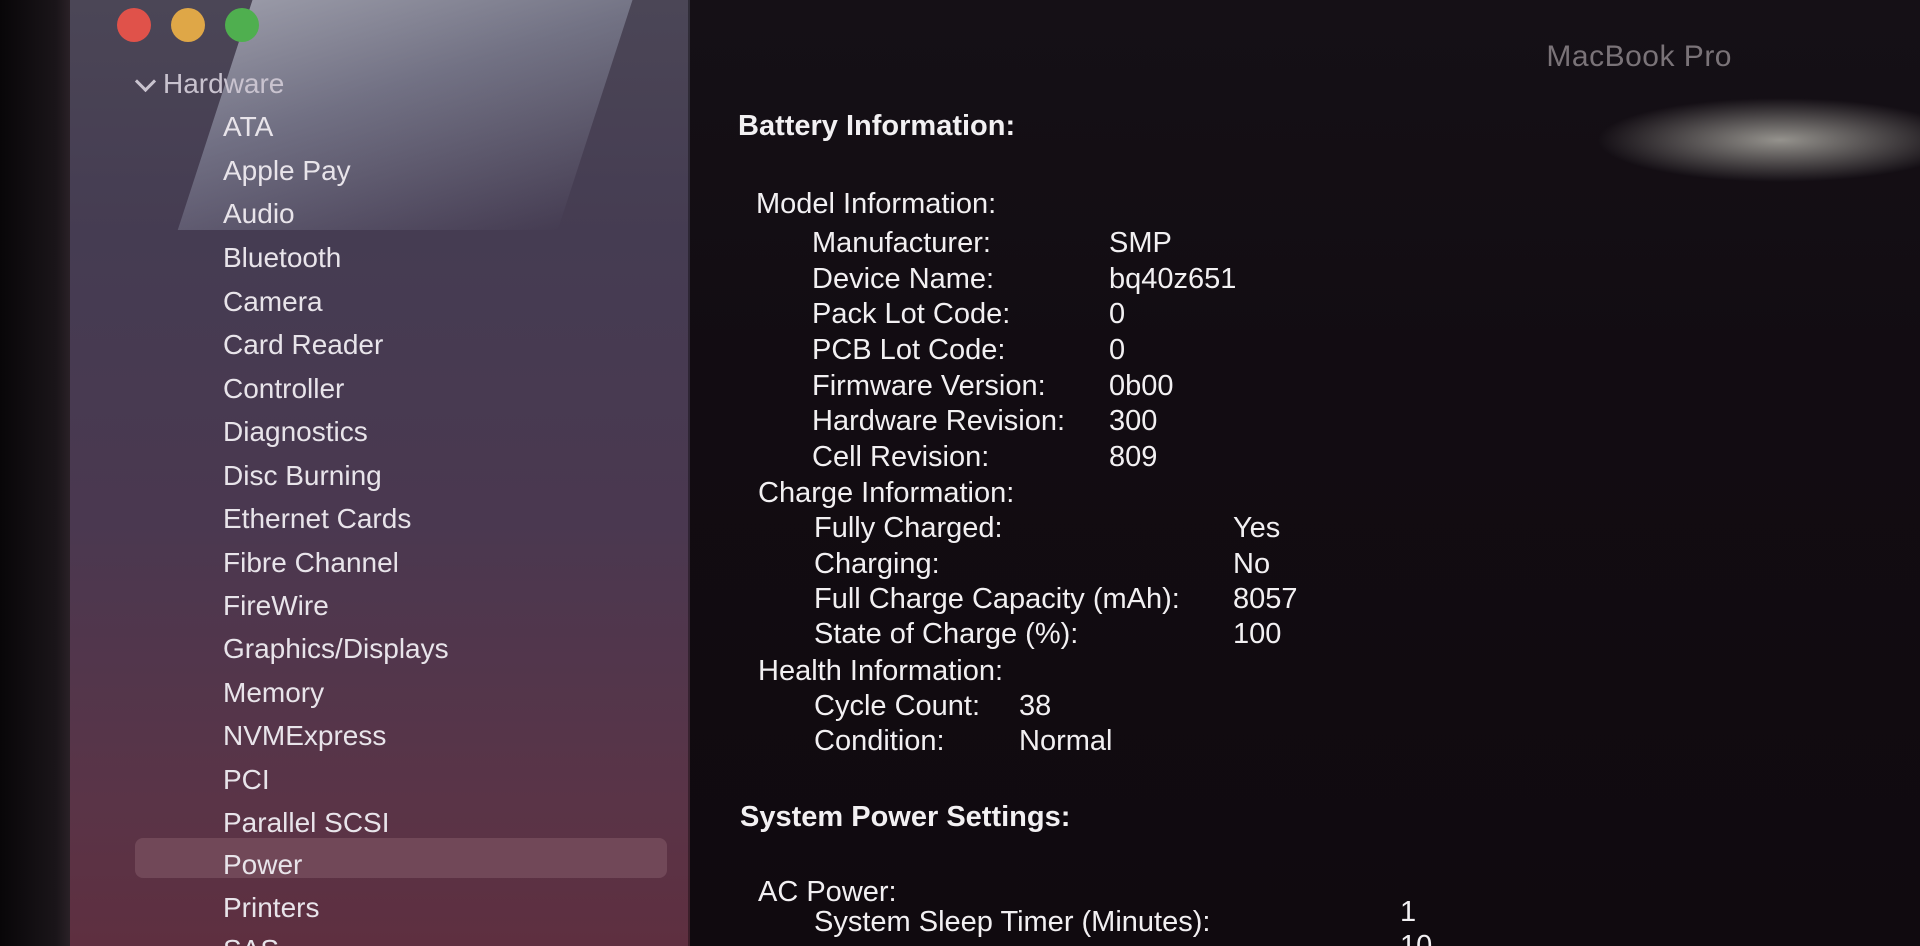  Describe the element at coordinates (946, 634) in the screenshot. I see `state-of-charge-label: State of Charge (%):` at that location.